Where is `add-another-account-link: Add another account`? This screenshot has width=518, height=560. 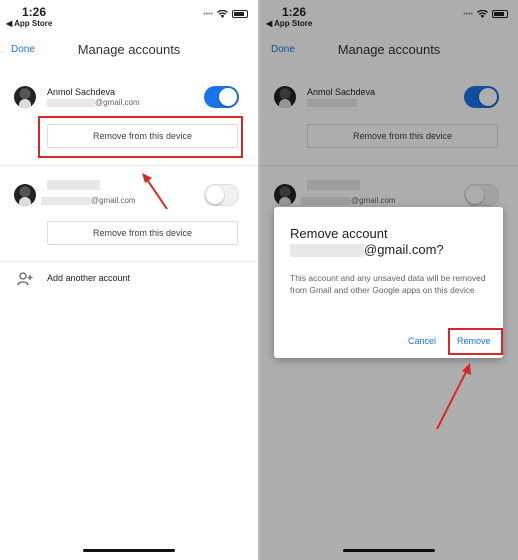
add-another-account-link: Add another account is located at coordinates (88, 278).